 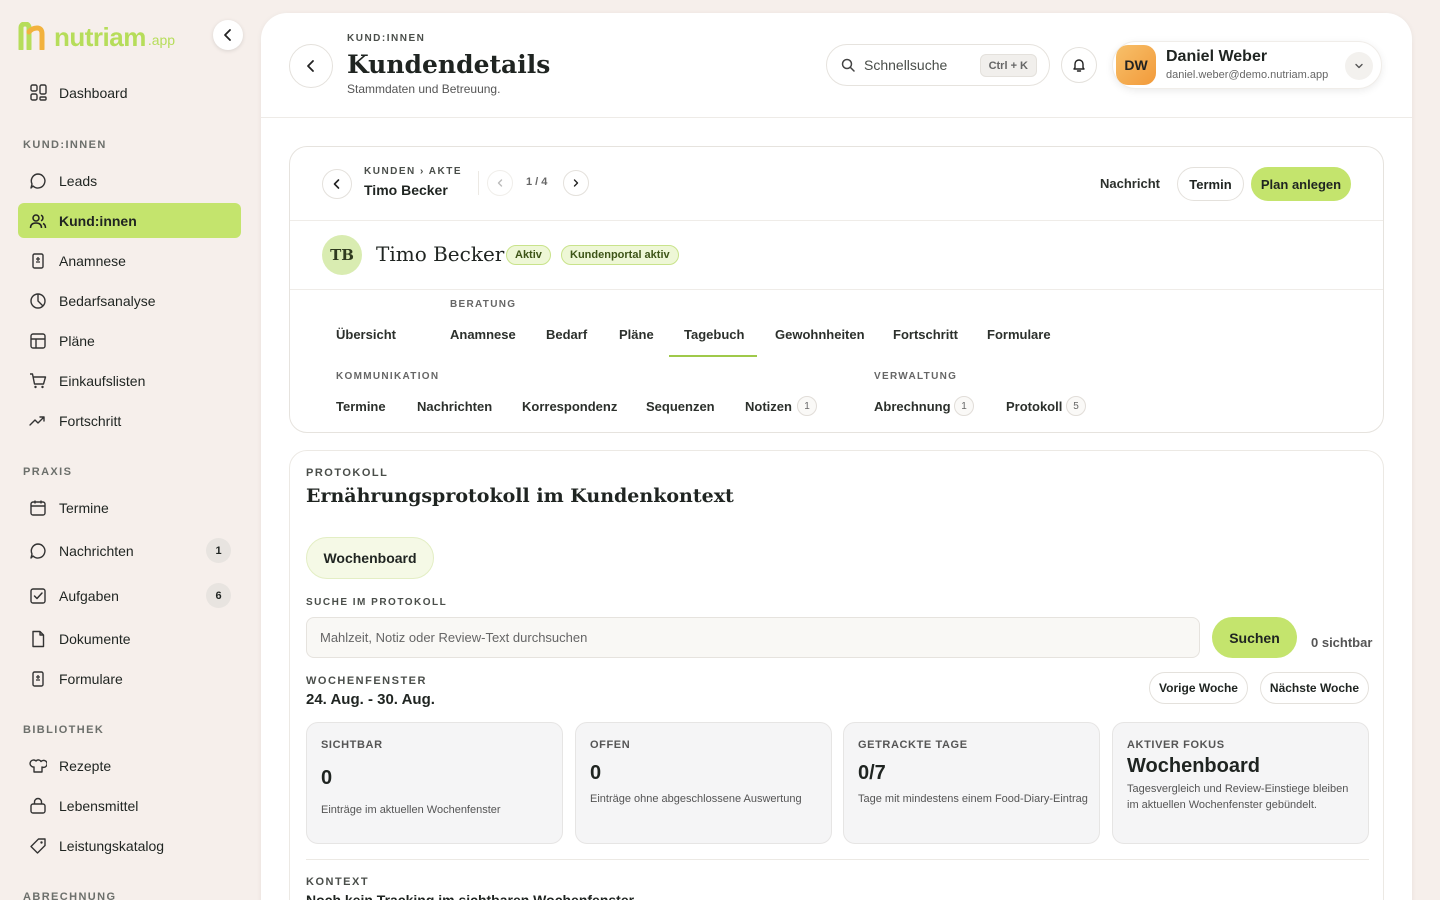 I want to click on sidebar-item-leads: Leads, so click(x=129, y=180).